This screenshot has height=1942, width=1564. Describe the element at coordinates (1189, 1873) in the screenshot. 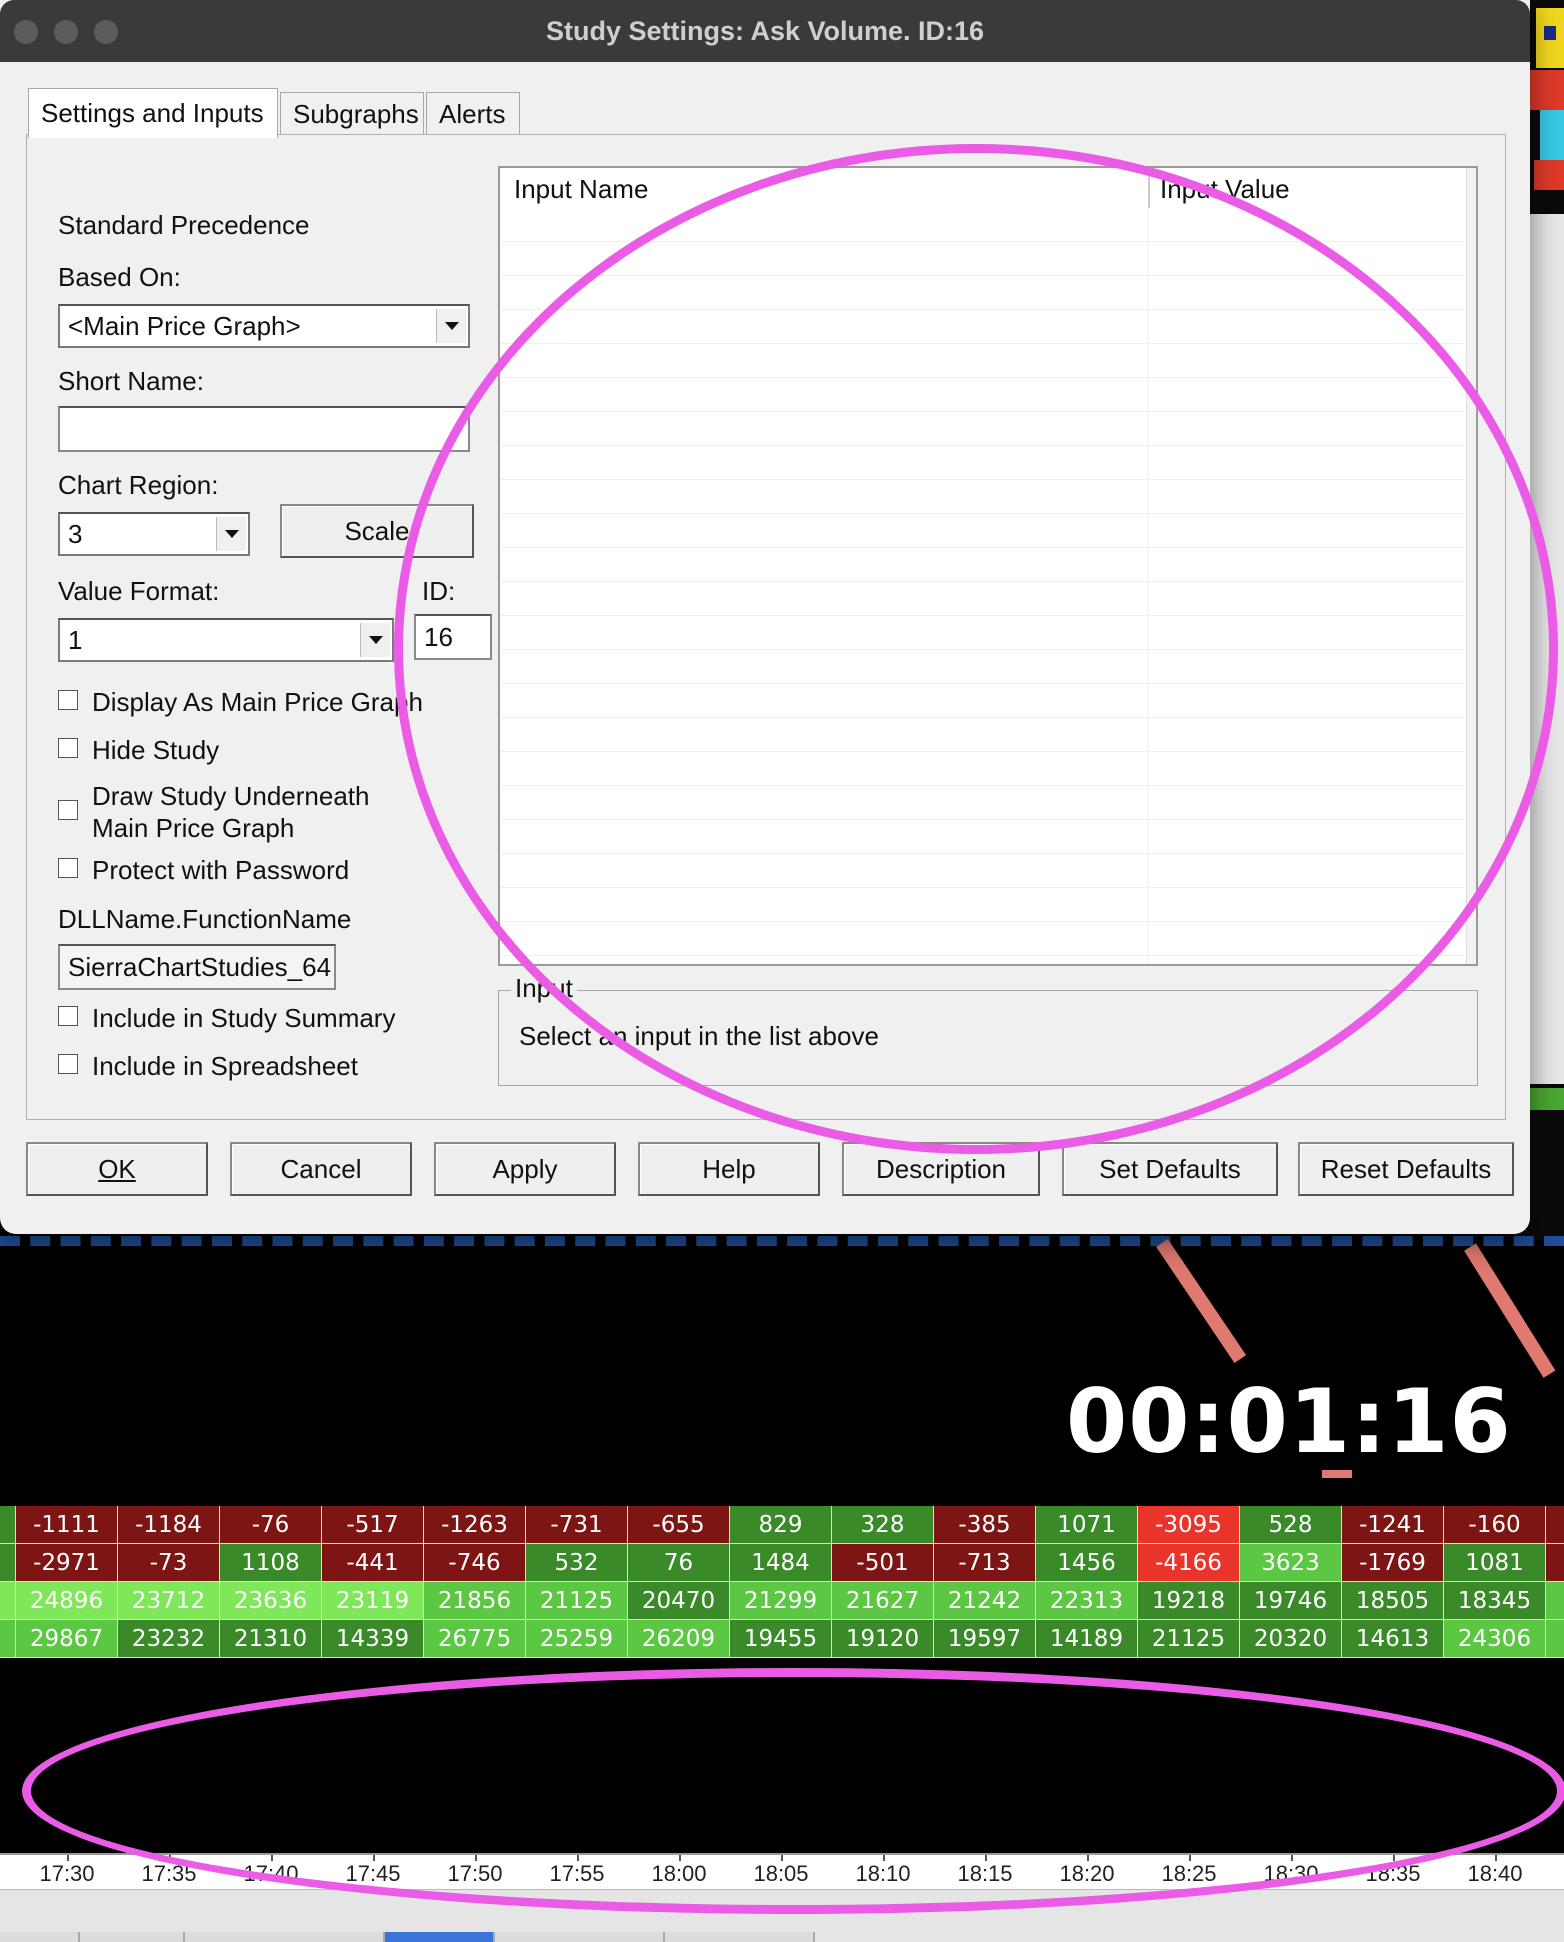

I see `time-tick-label: 18:25` at that location.